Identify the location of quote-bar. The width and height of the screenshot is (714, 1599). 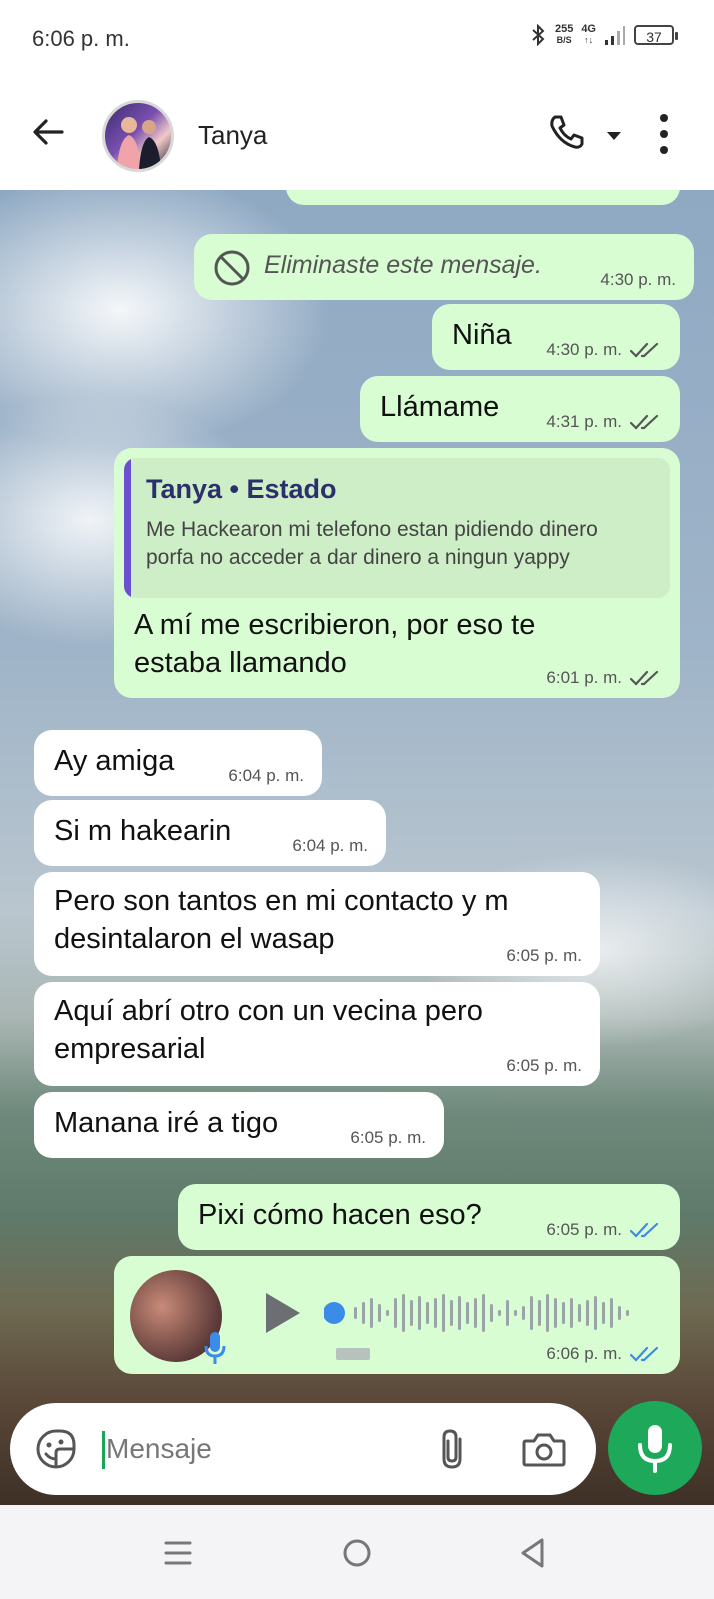
(127, 528).